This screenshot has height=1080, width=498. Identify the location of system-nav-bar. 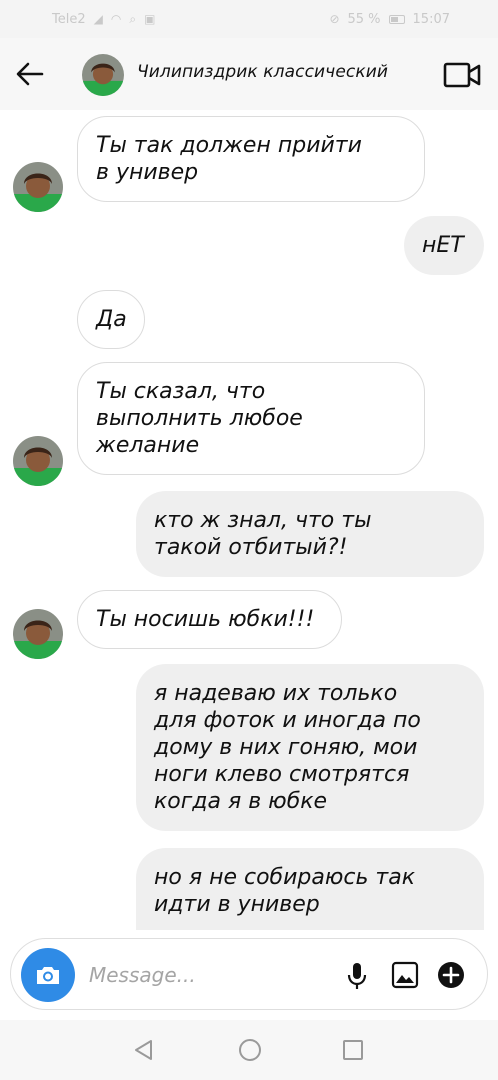
(249, 1050).